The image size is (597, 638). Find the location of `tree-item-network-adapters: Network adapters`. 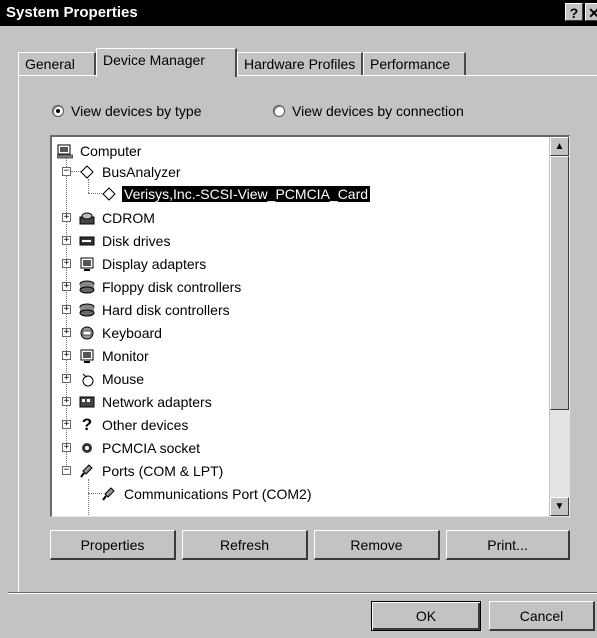

tree-item-network-adapters: Network adapters is located at coordinates (146, 402).